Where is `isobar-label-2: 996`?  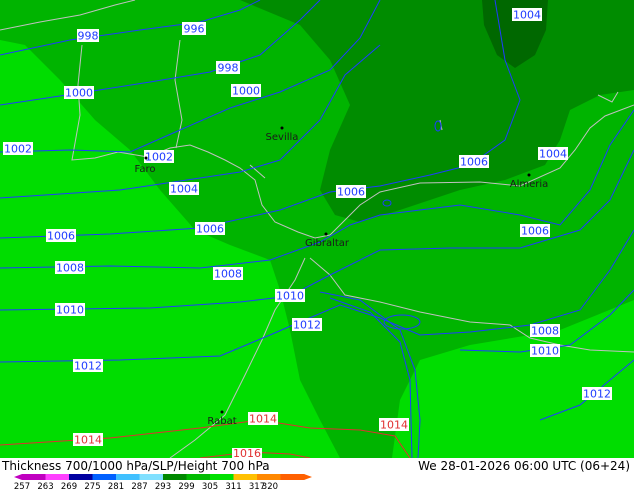
isobar-label-2: 996 is located at coordinates (194, 29).